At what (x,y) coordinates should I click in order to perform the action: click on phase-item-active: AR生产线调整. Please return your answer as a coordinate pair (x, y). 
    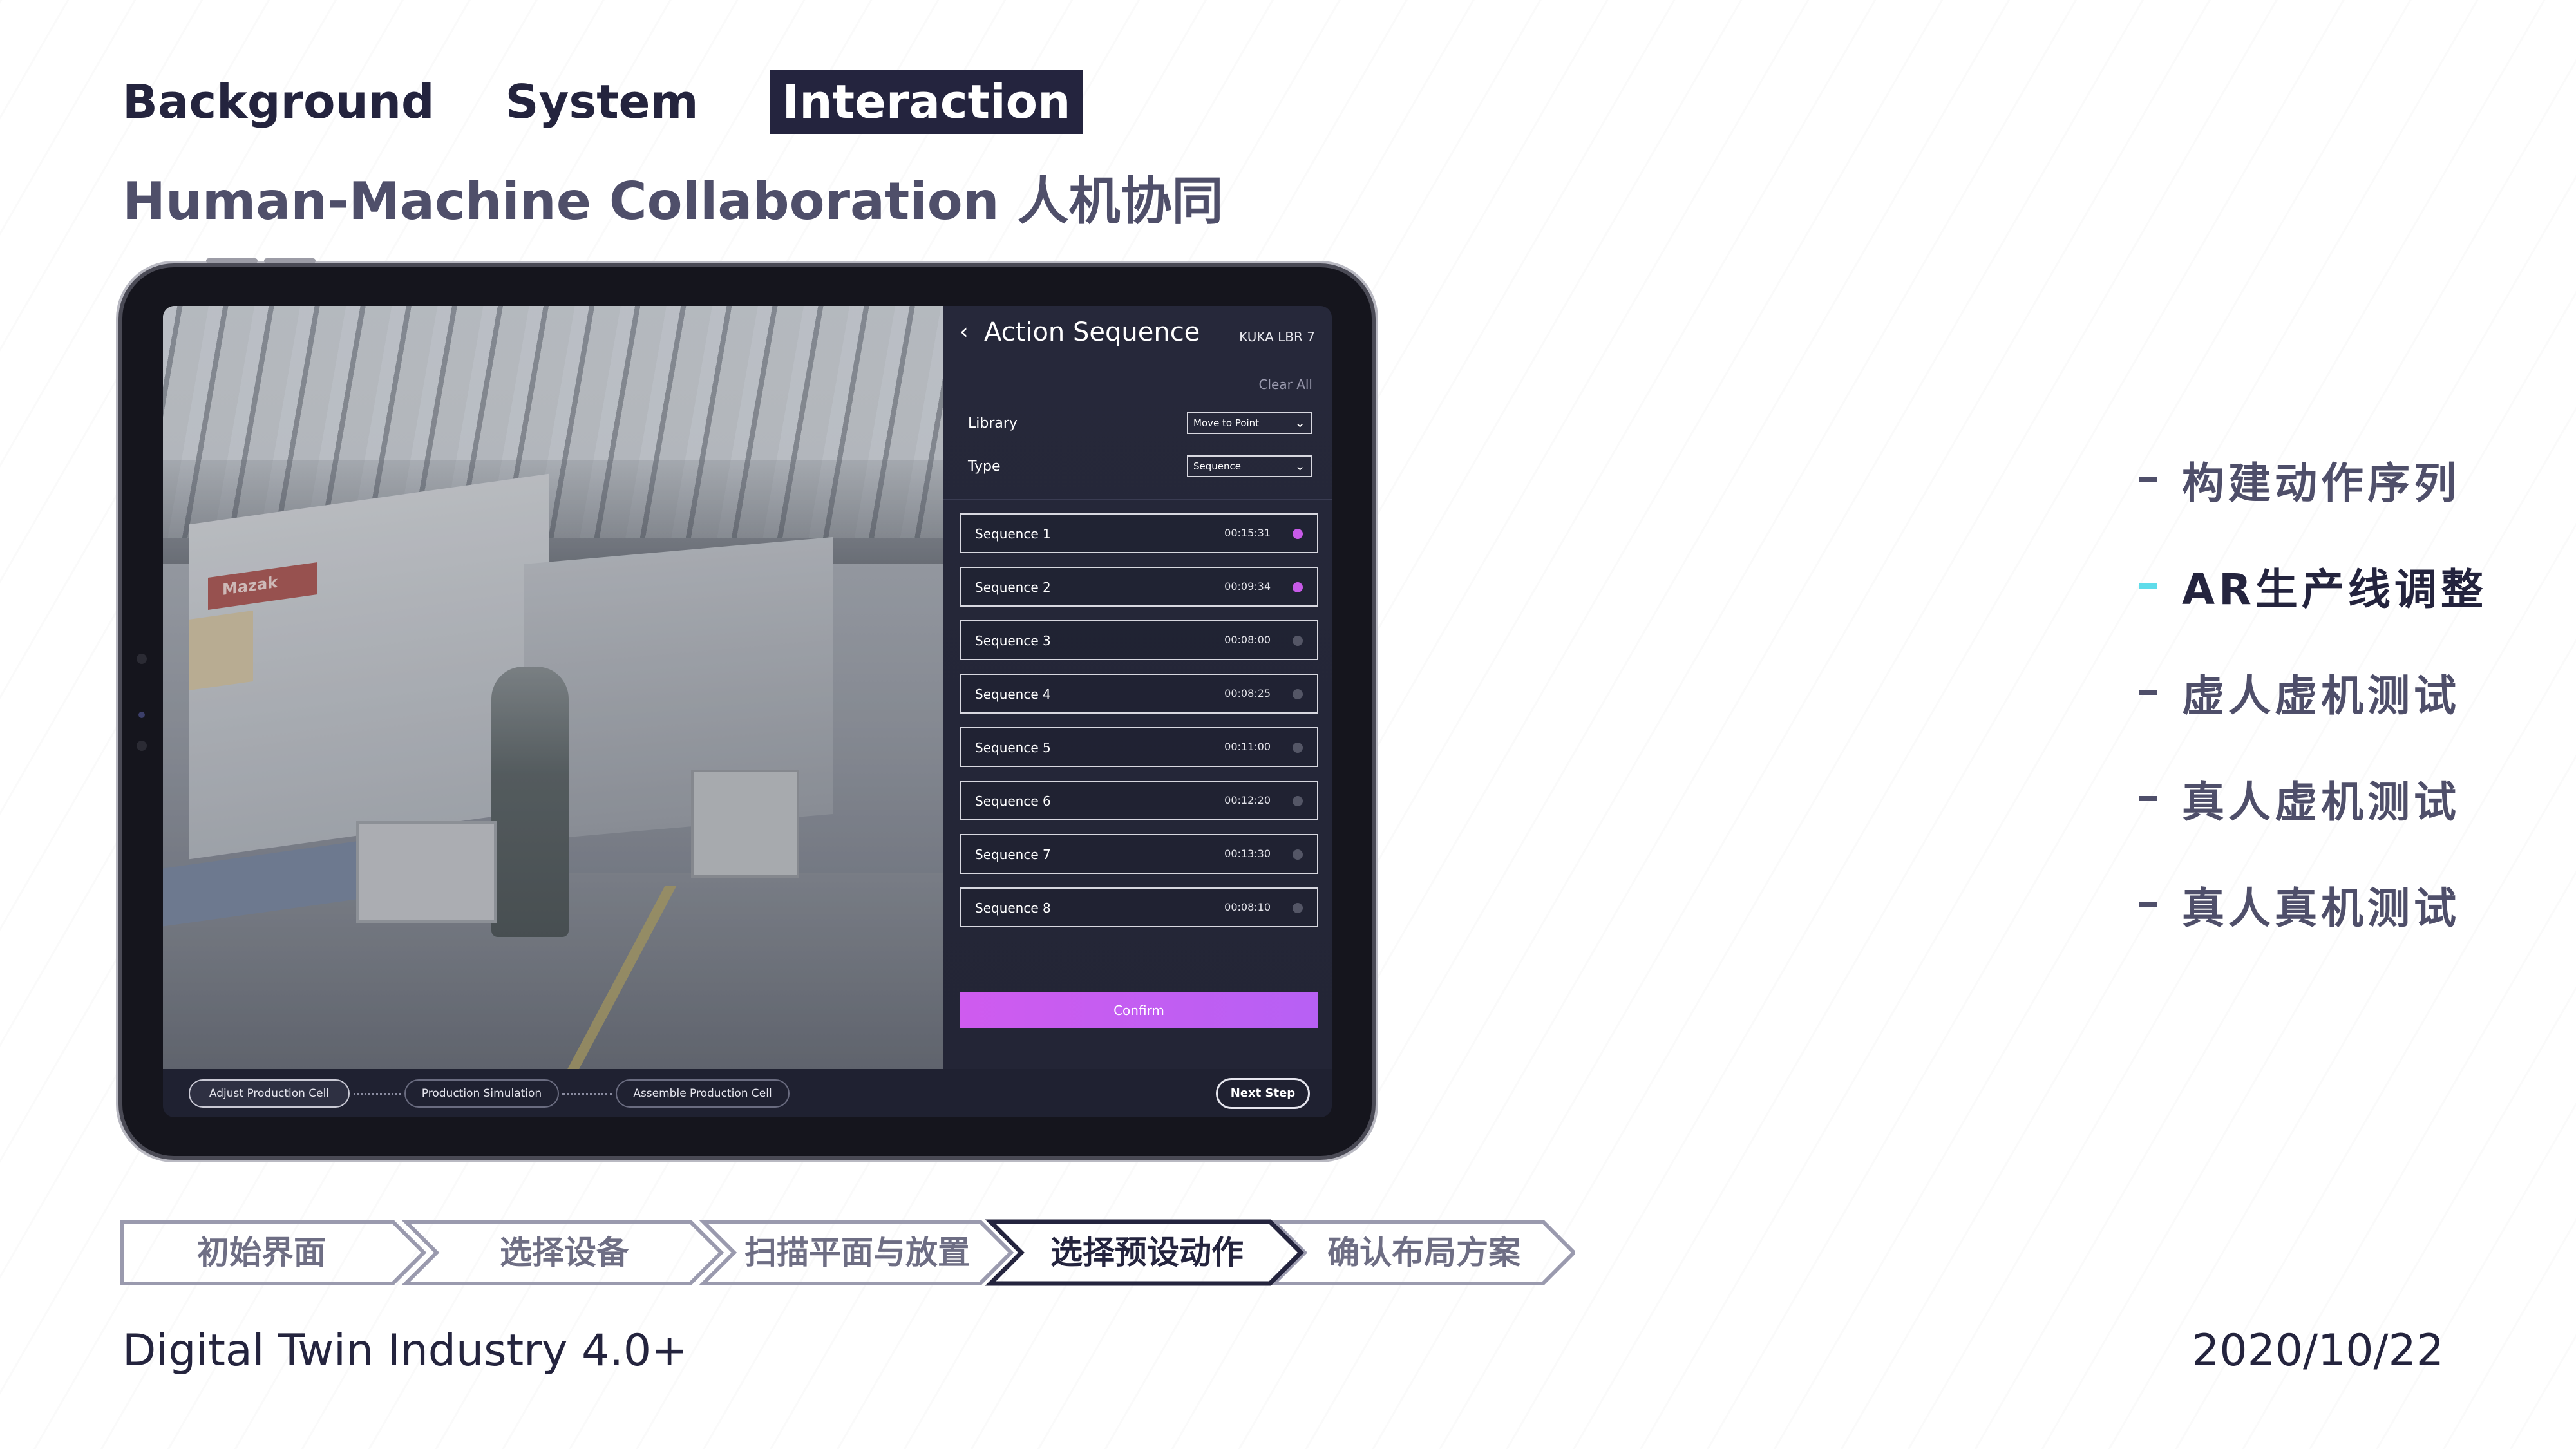
    Looking at the image, I should click on (2313, 586).